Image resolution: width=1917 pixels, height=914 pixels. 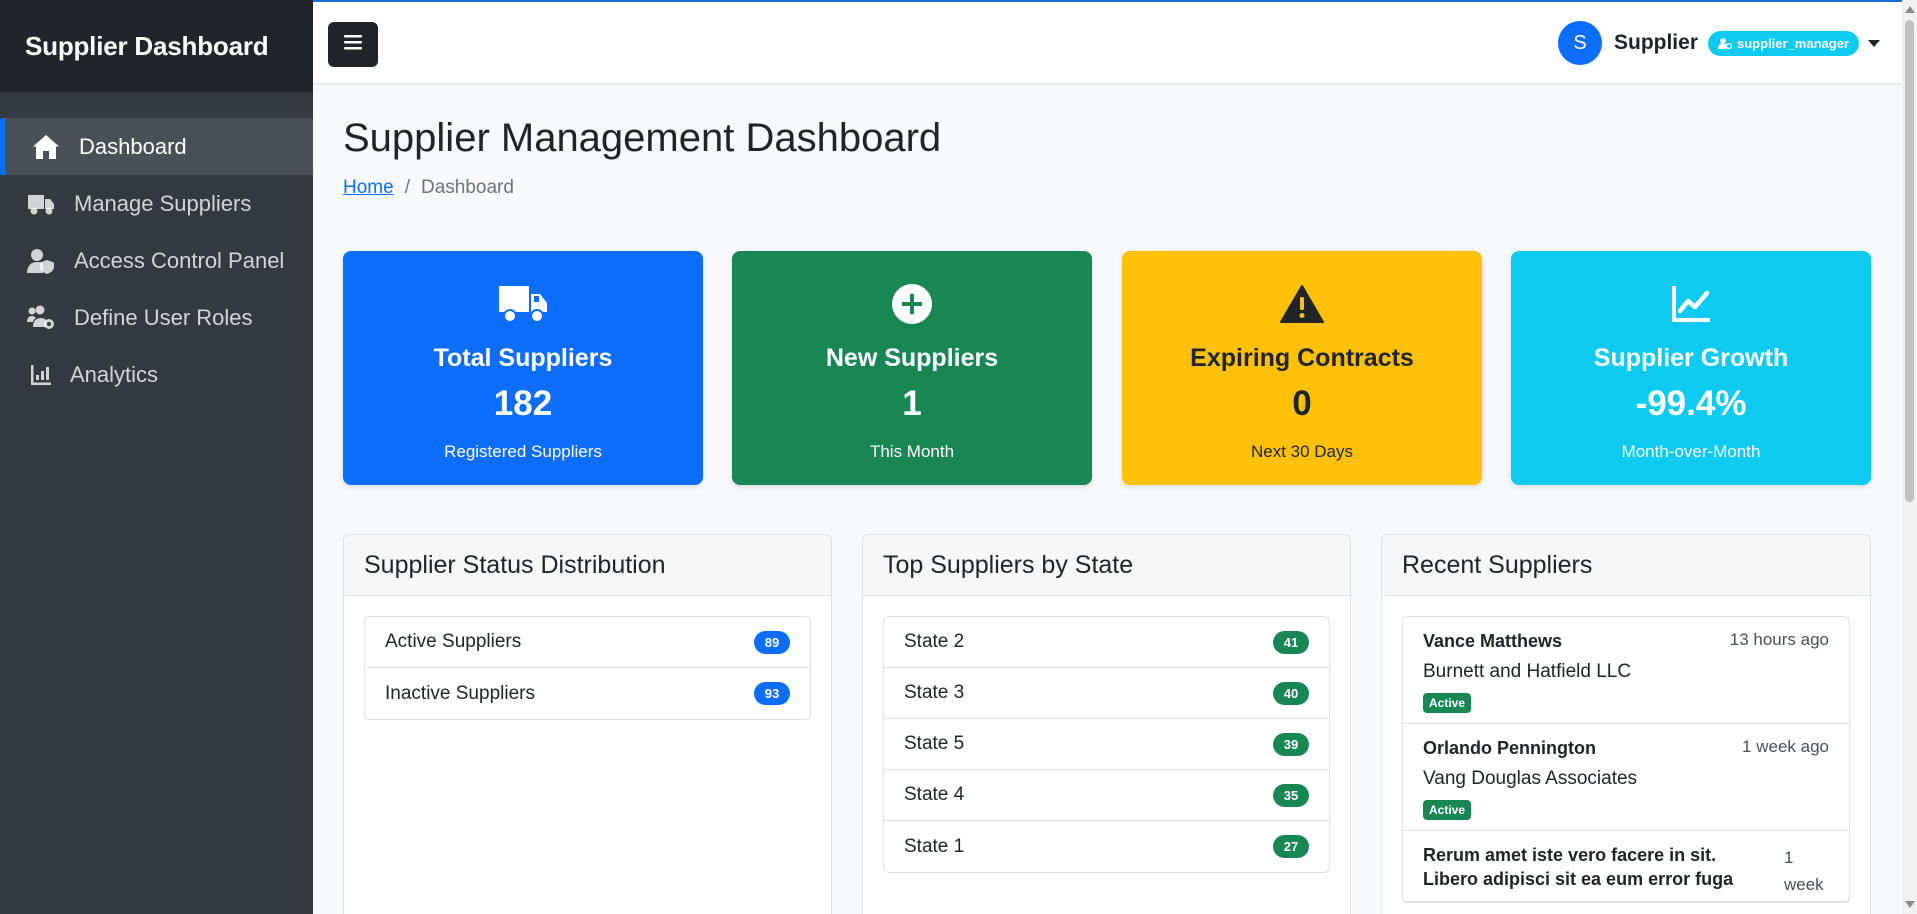 What do you see at coordinates (1302, 451) in the screenshot?
I see `stat-subtitle: Next 30 Days` at bounding box center [1302, 451].